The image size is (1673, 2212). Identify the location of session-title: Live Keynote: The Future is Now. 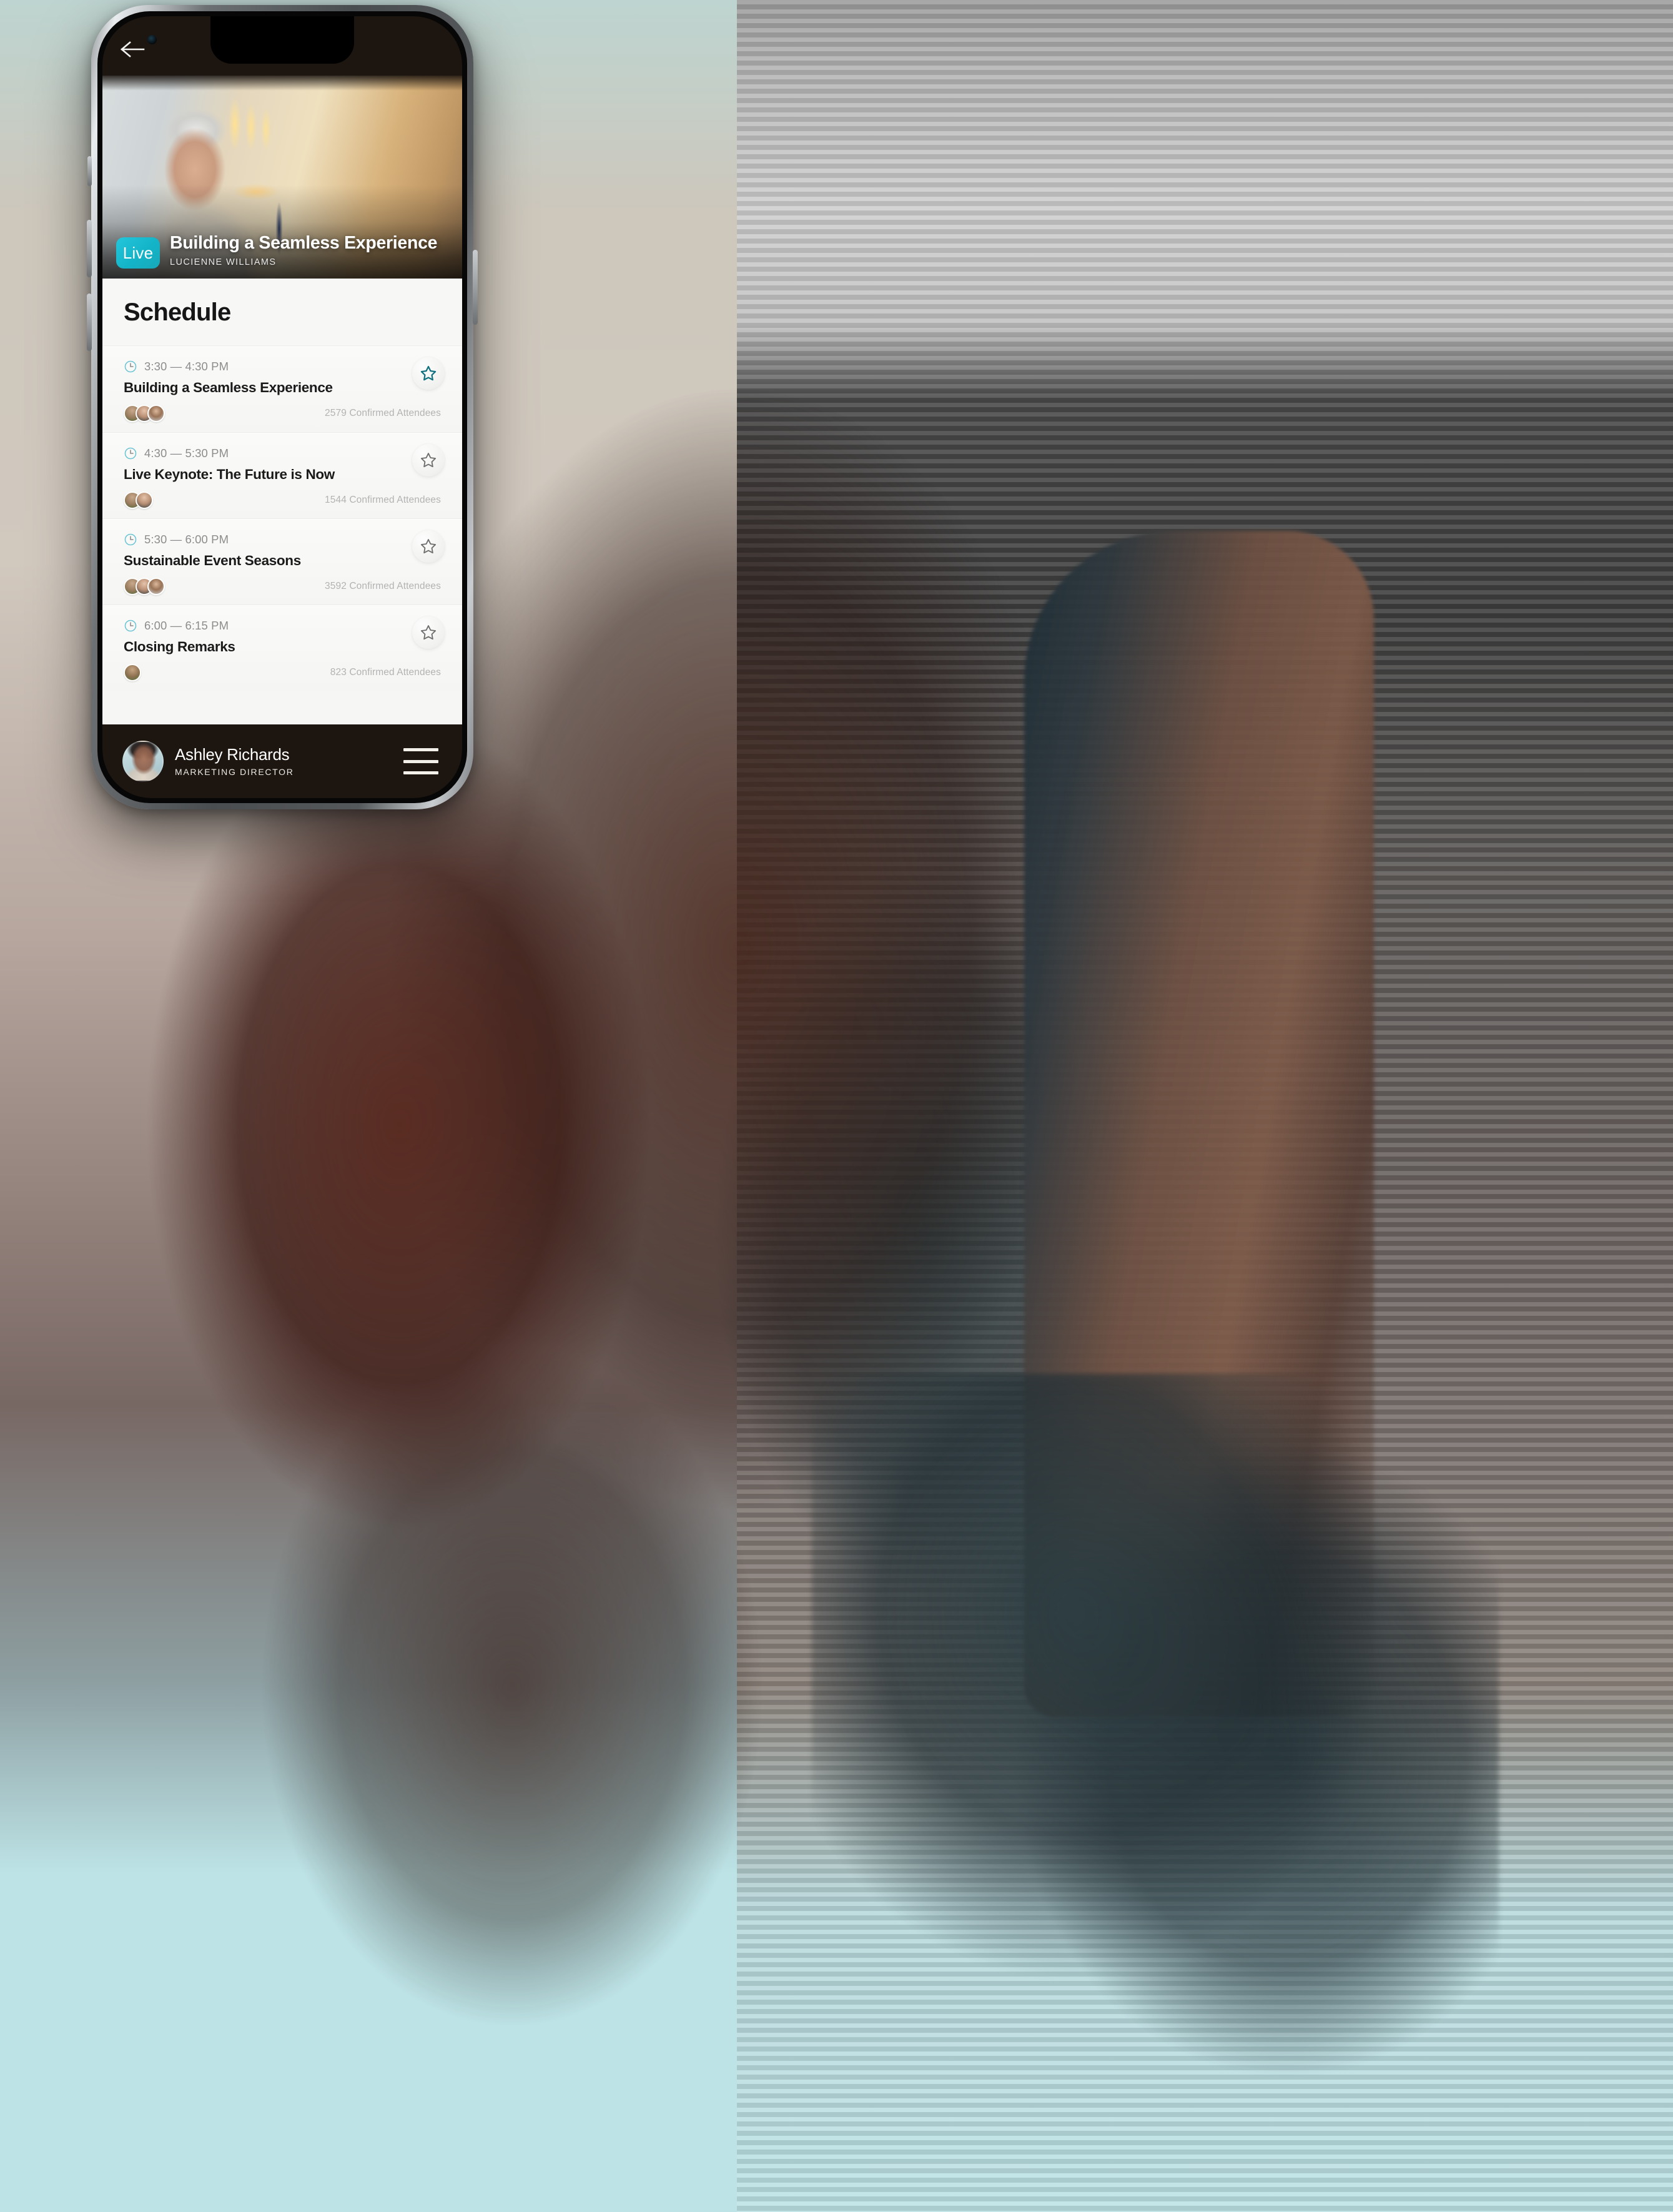
(229, 474).